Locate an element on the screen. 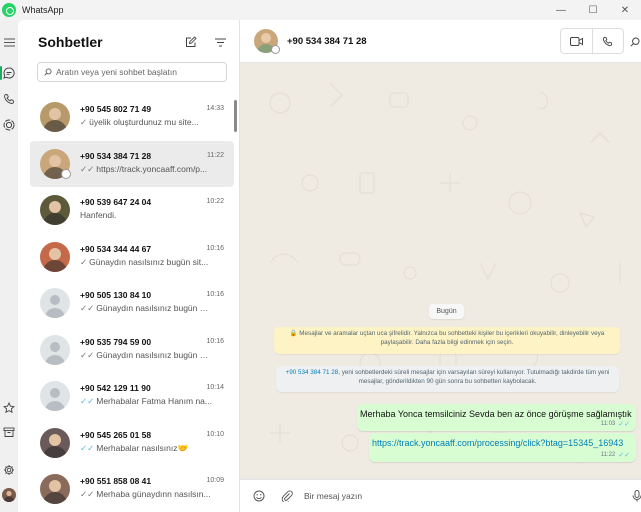 The image size is (641, 512). chat-name: +90 551 858 08 41 is located at coordinates (116, 481).